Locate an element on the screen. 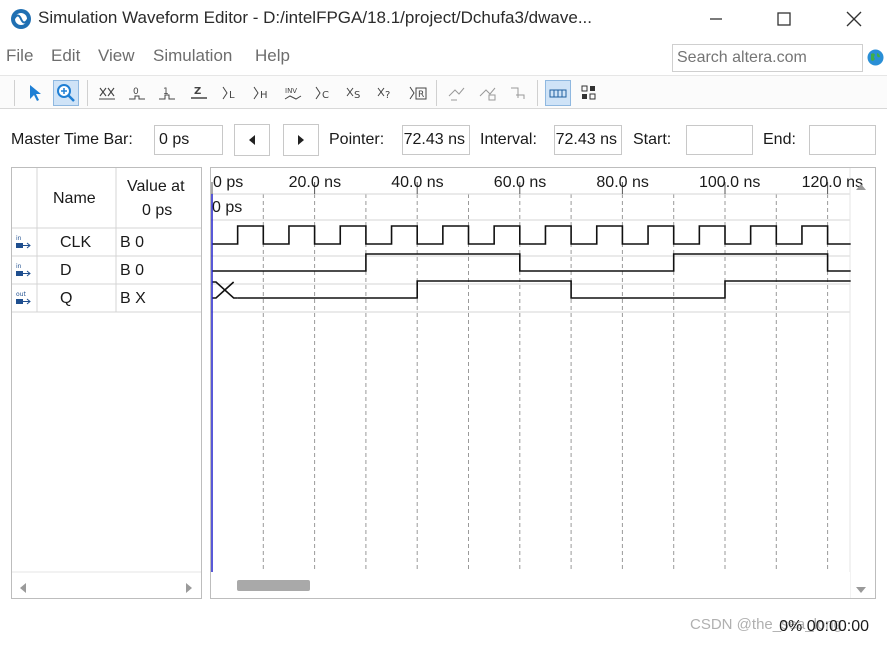 The height and width of the screenshot is (645, 887). timeline-tick-label: 120.0 ns is located at coordinates (832, 182).